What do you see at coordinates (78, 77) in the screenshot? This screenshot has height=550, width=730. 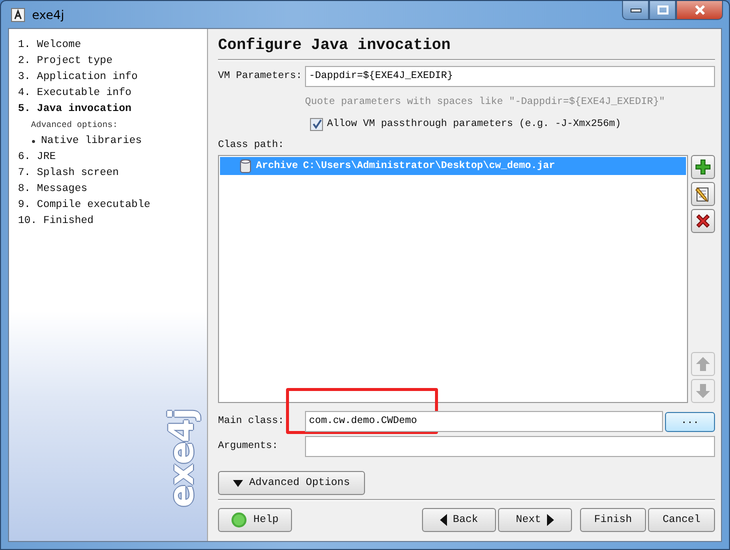 I see `step-item: 3. Application info` at bounding box center [78, 77].